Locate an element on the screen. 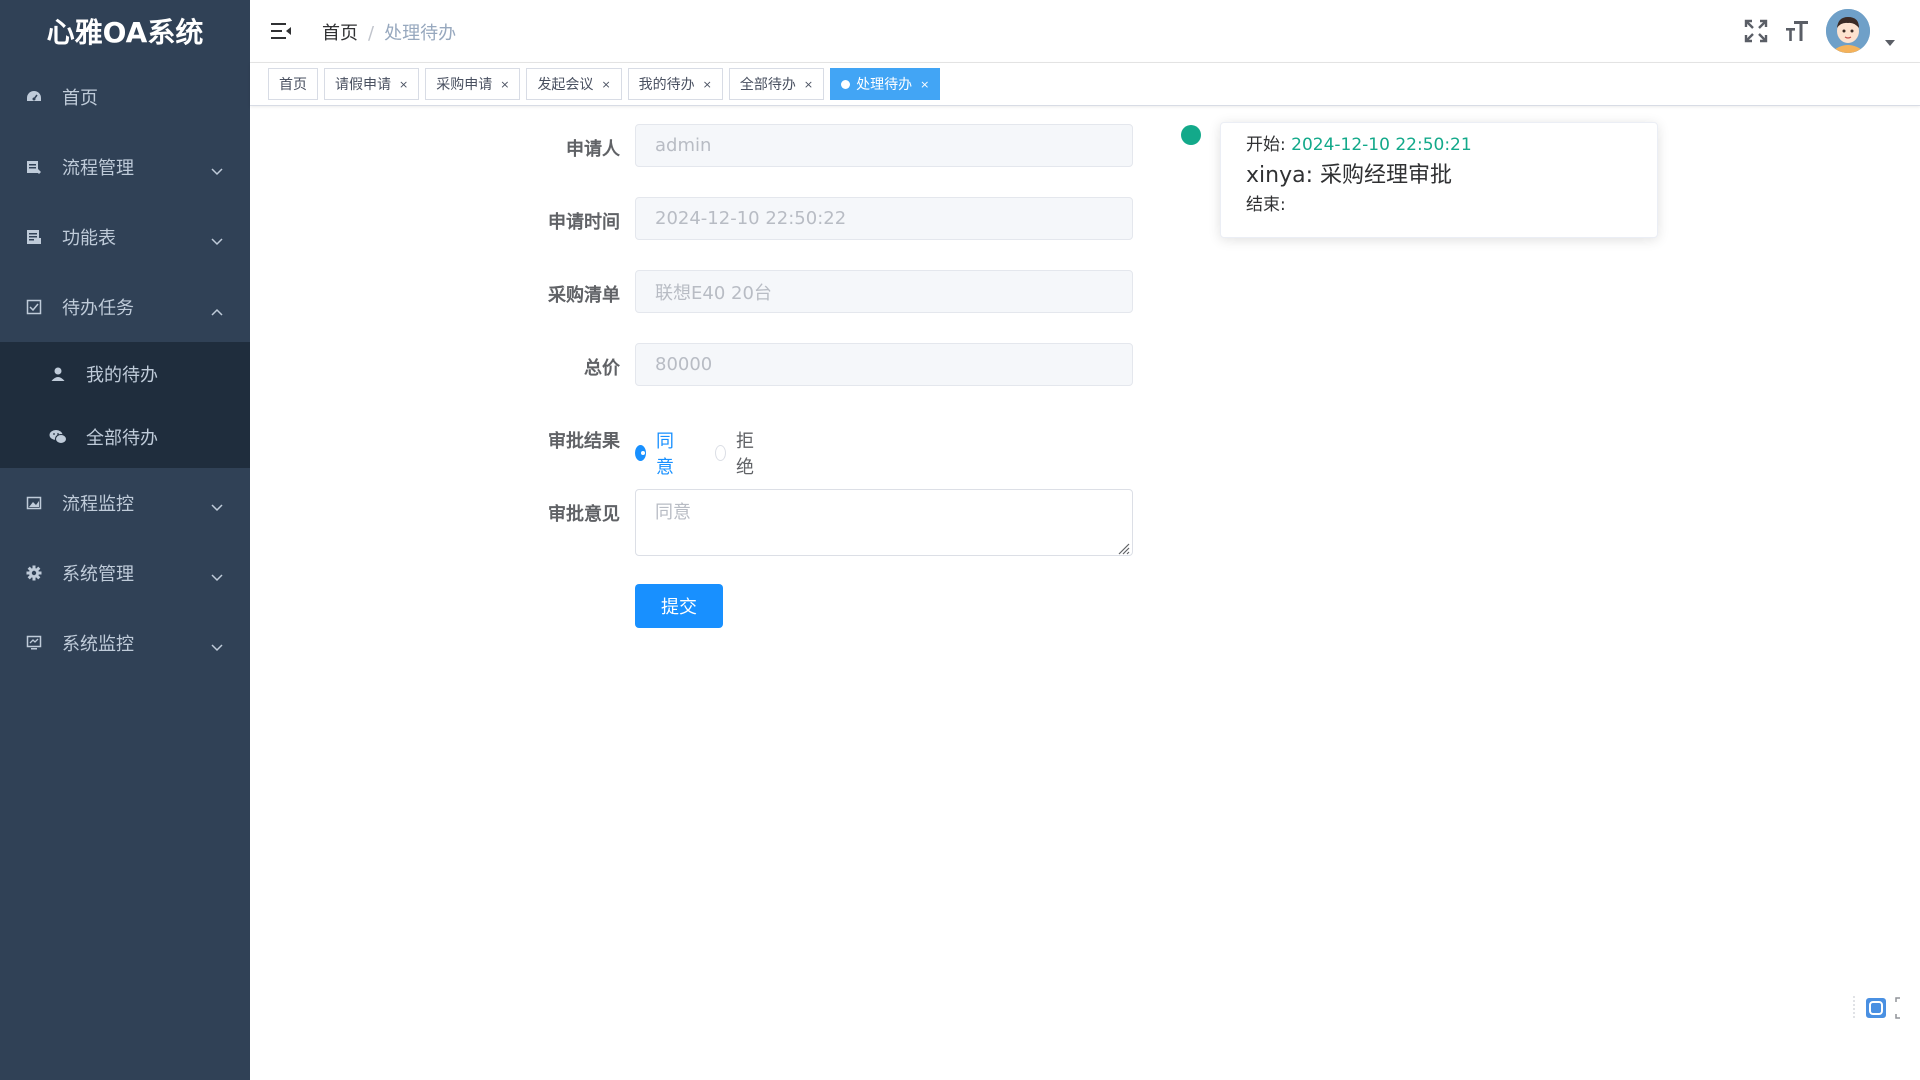  tag-label: 请假申请 is located at coordinates (363, 85).